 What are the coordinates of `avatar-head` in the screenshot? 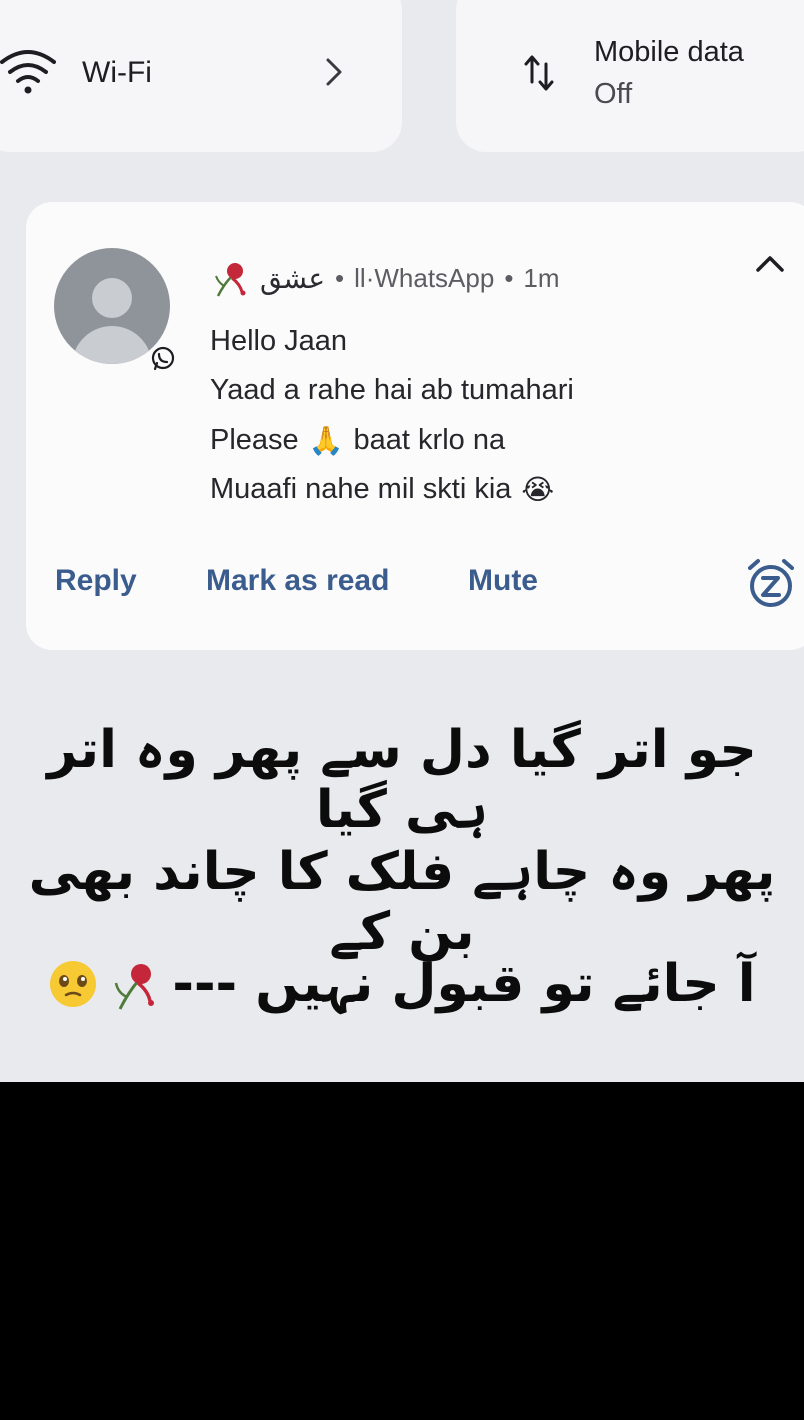 It's located at (112, 298).